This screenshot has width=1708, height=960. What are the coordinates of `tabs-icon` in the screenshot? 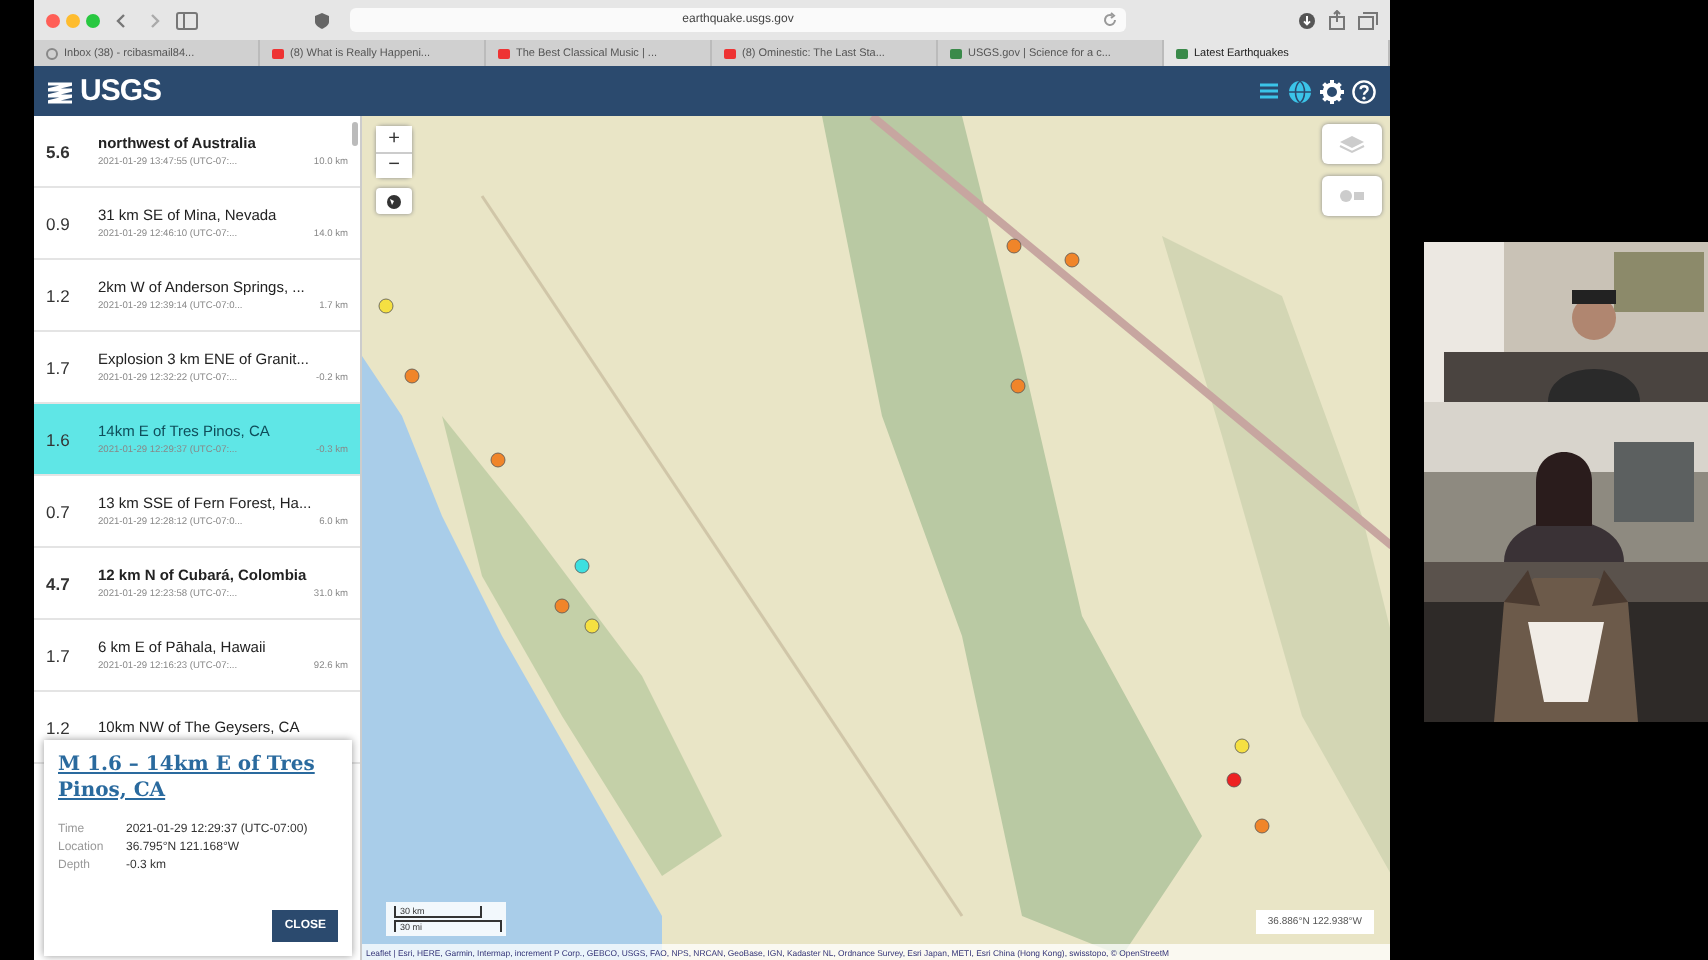 It's located at (1368, 20).